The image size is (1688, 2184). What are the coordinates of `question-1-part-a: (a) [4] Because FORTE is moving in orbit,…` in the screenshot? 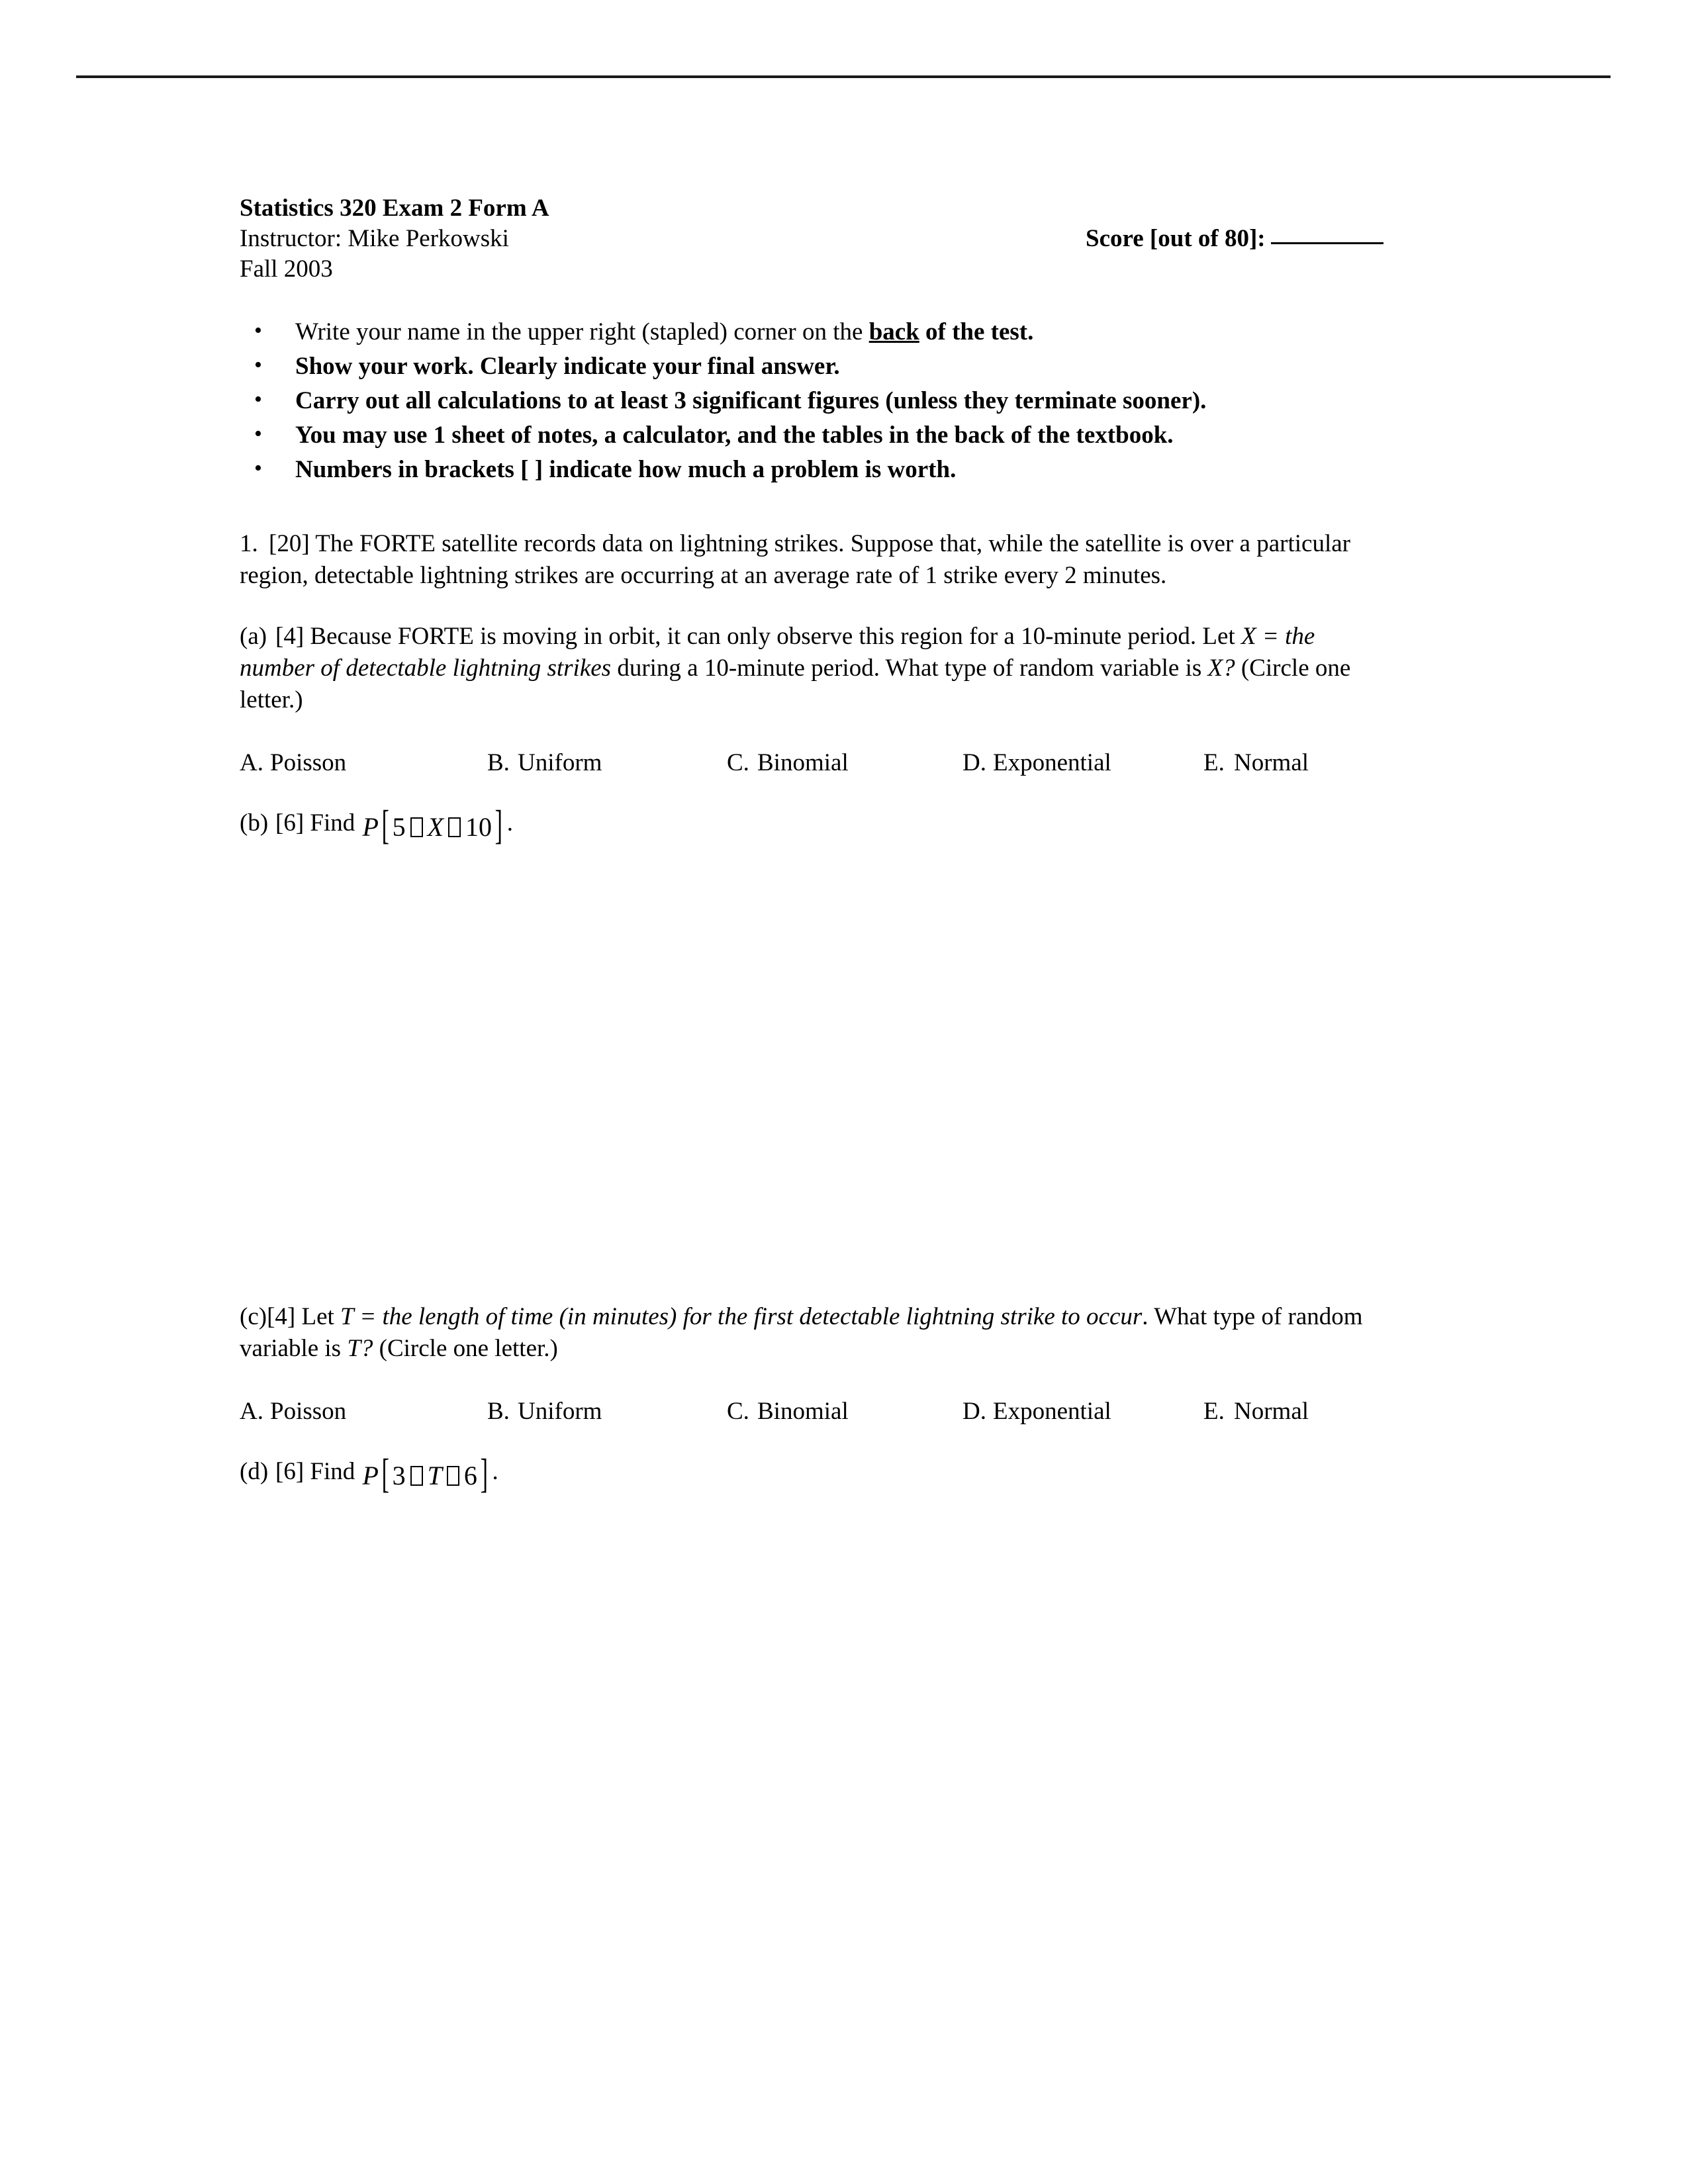 It's located at (809, 668).